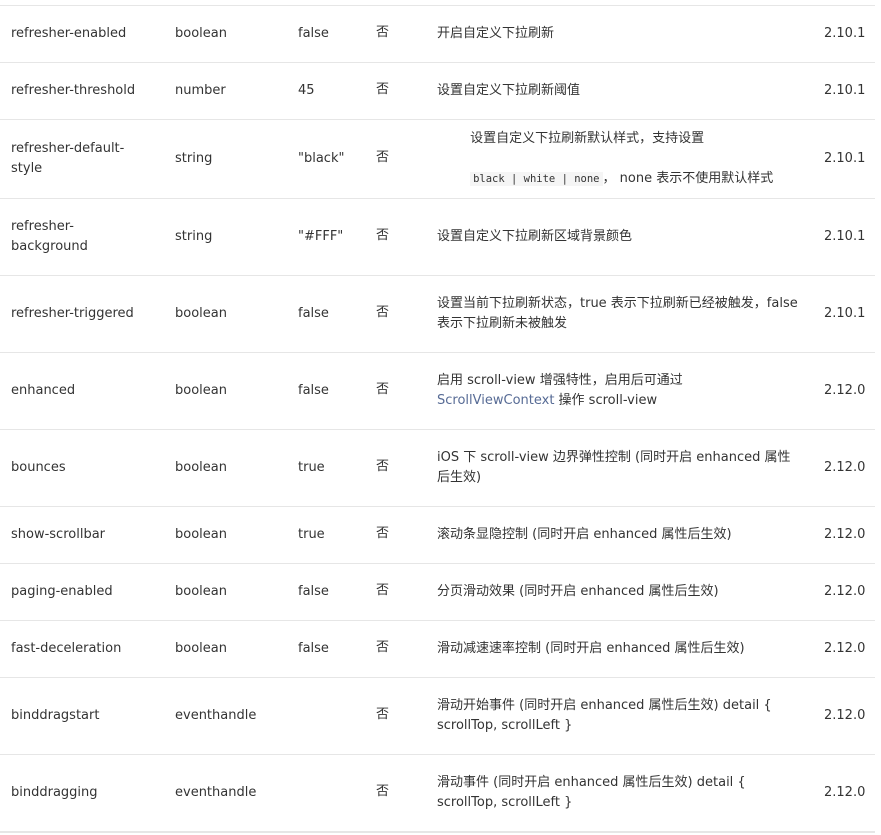  Describe the element at coordinates (688, 178) in the screenshot. I see `description-text-suffix: ， none 表示不使用默认样式` at that location.